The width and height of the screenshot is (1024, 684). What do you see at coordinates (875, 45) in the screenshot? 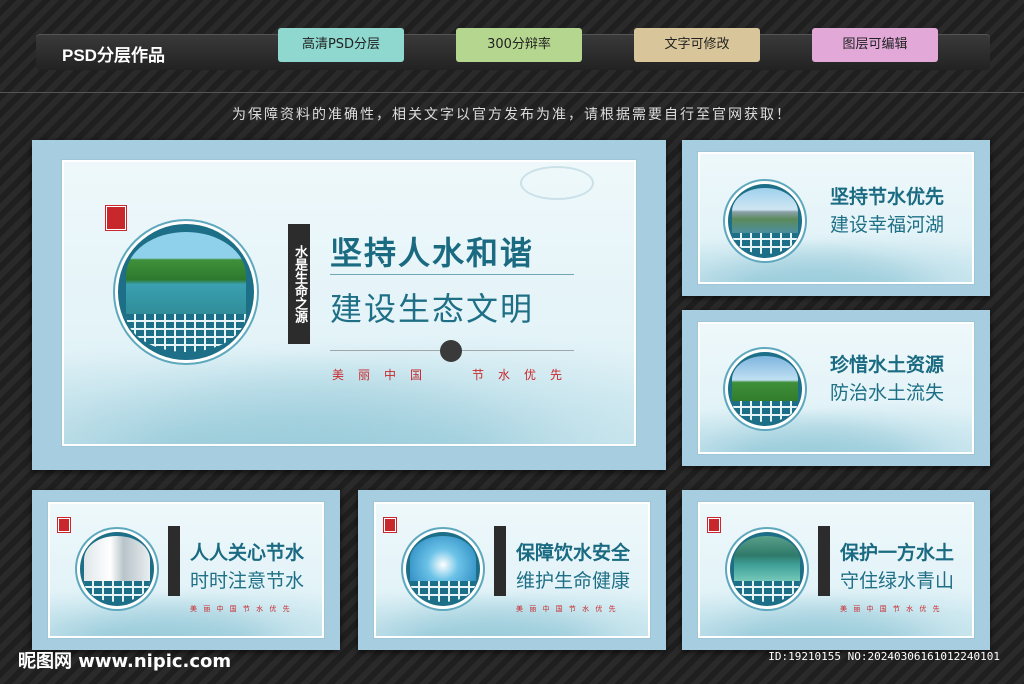
I see `tag-layers-editable: 图层可编辑` at bounding box center [875, 45].